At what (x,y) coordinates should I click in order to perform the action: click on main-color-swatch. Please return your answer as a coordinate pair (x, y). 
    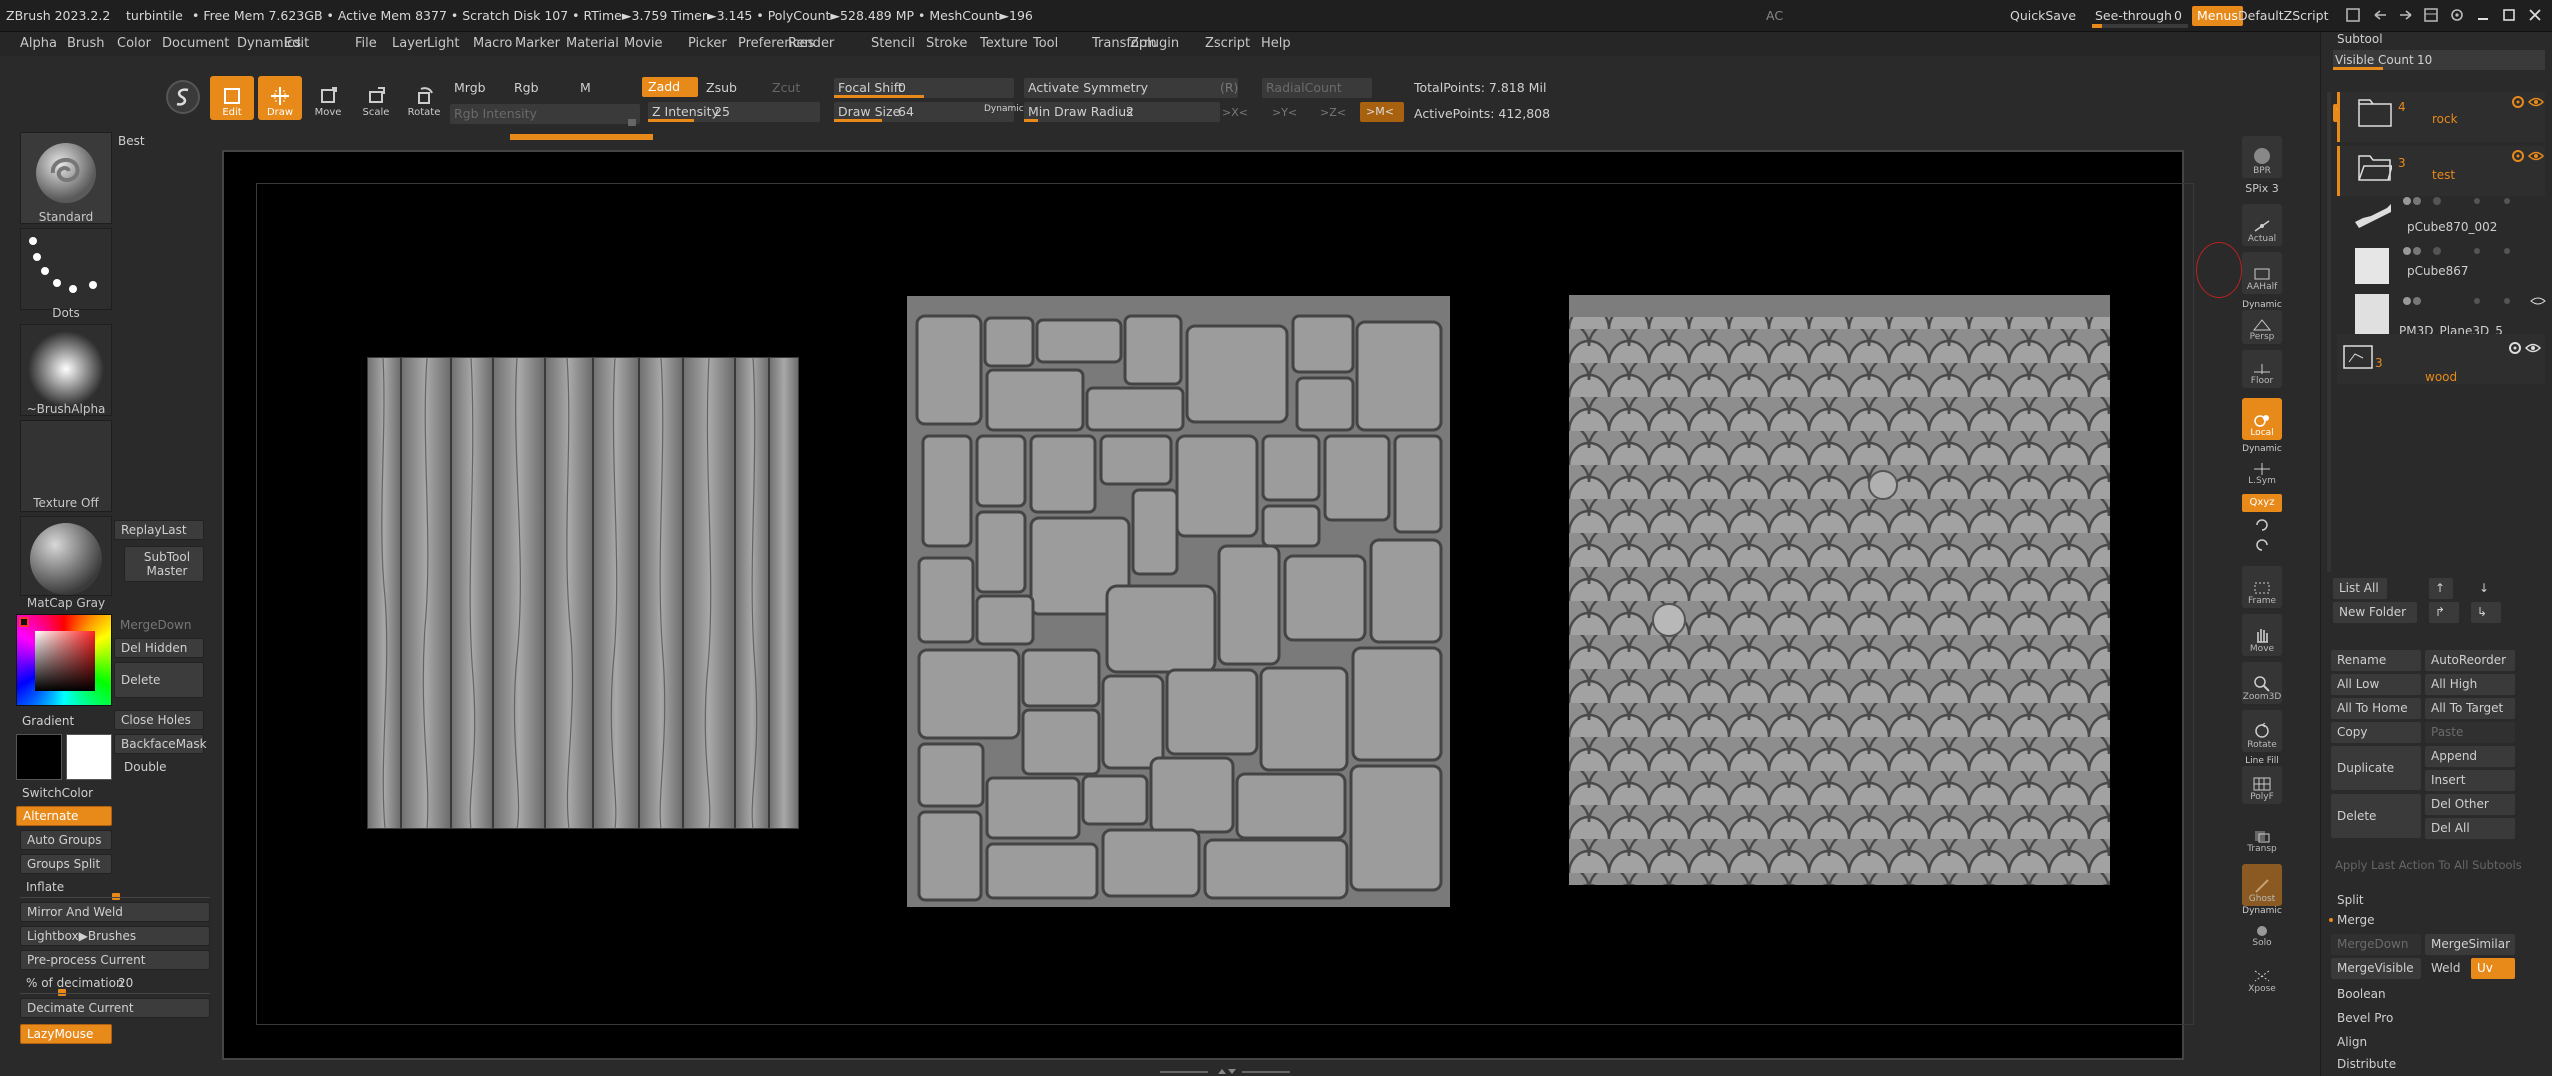
    Looking at the image, I should click on (39, 757).